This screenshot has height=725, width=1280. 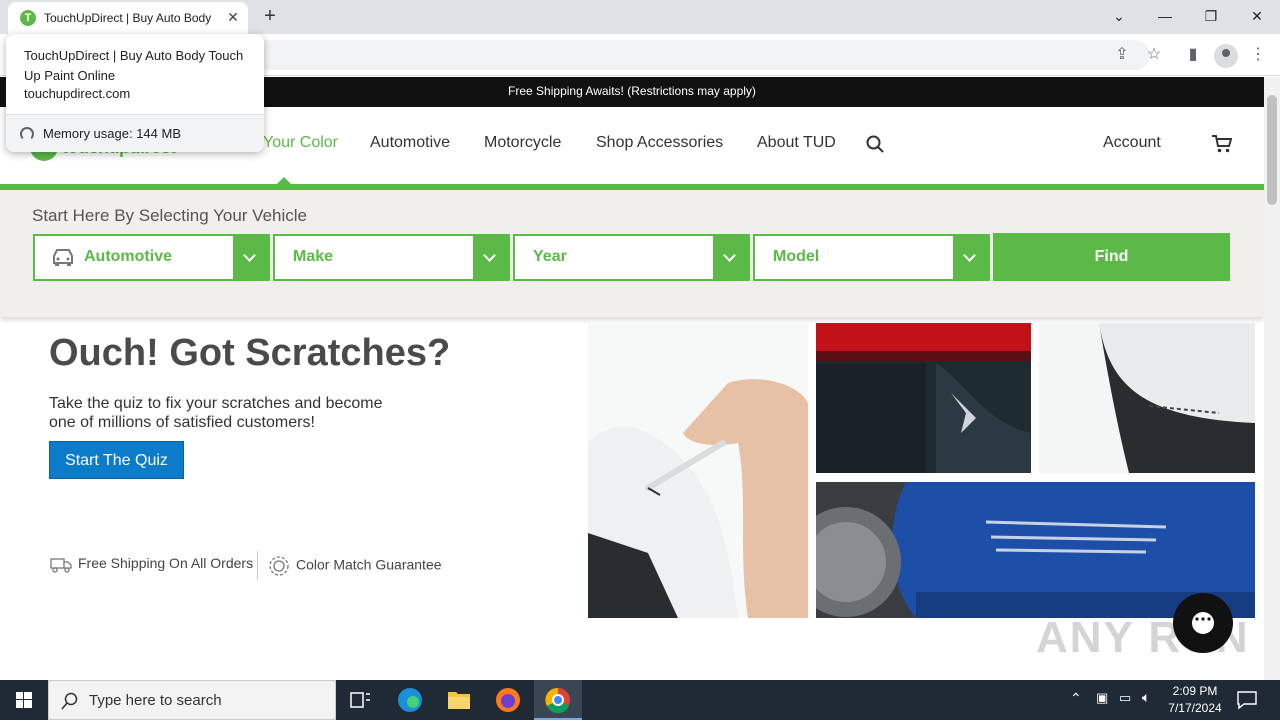 I want to click on chat-button, so click(x=1203, y=623).